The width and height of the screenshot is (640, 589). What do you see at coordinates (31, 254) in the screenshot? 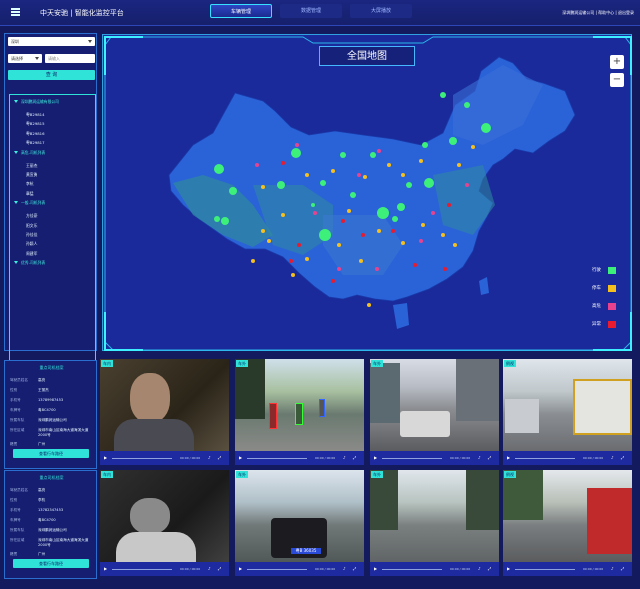
I see `tree-item: 周建军` at bounding box center [31, 254].